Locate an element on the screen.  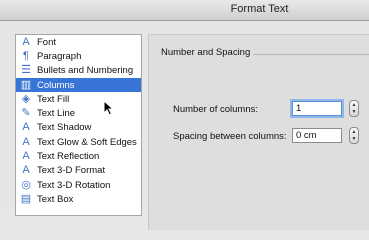
window-title: Format Text is located at coordinates (259, 9).